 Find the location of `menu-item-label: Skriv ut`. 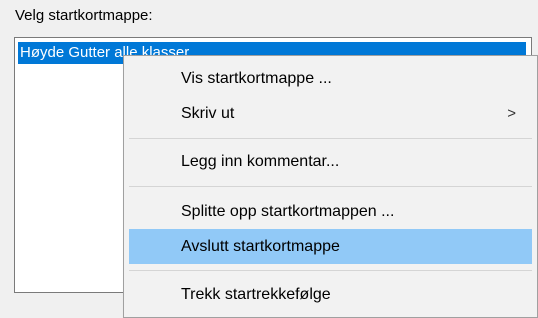

menu-item-label: Skriv ut is located at coordinates (208, 113).